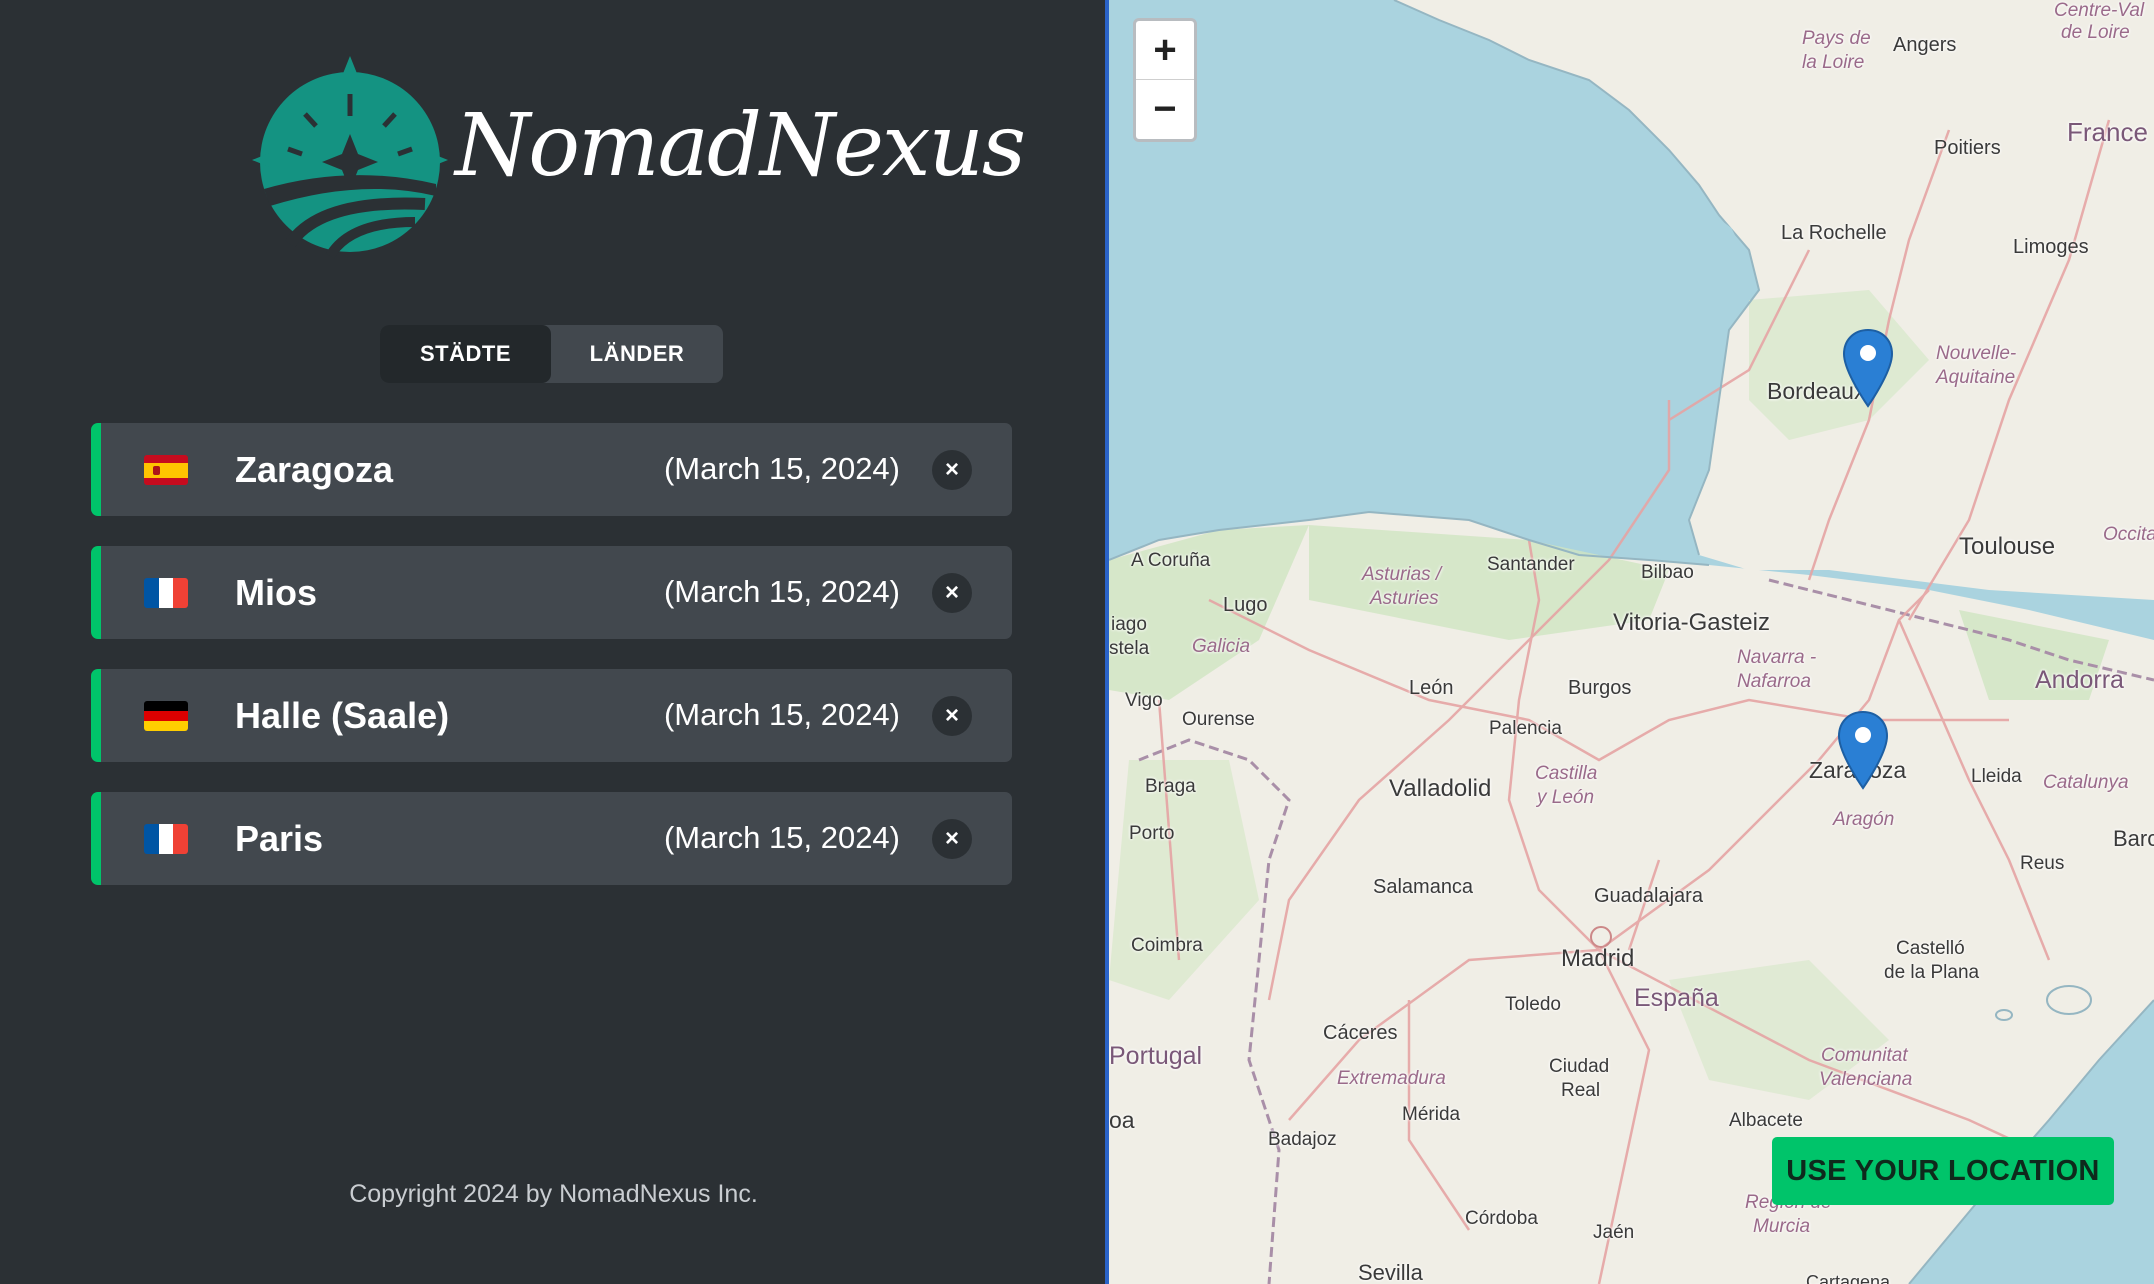 The height and width of the screenshot is (1284, 2154). I want to click on map-label: Aquitaine, so click(1976, 377).